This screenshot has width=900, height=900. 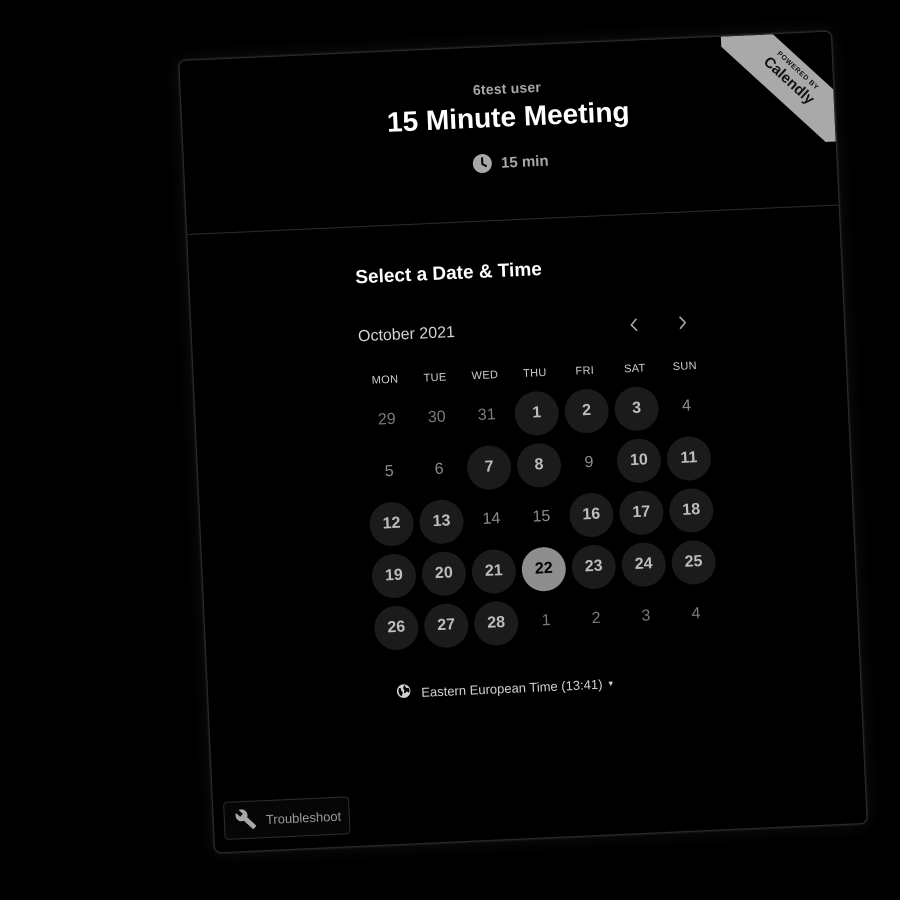 I want to click on next-month-button, so click(x=682, y=322).